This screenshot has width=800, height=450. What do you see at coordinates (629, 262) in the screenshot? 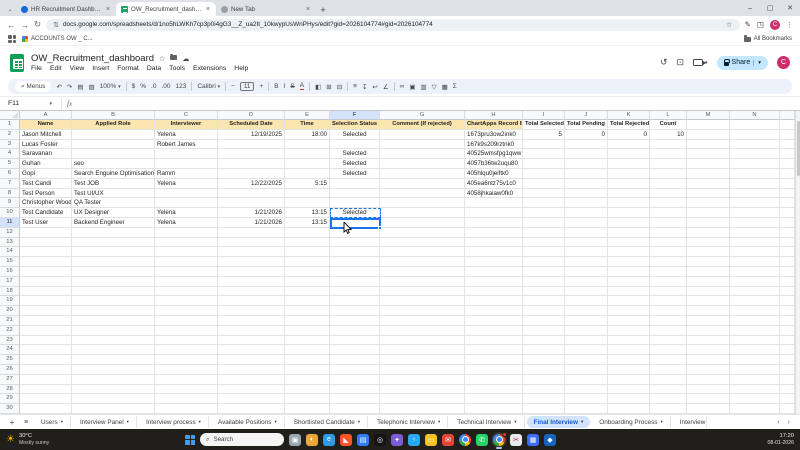
I see `cell-K15` at bounding box center [629, 262].